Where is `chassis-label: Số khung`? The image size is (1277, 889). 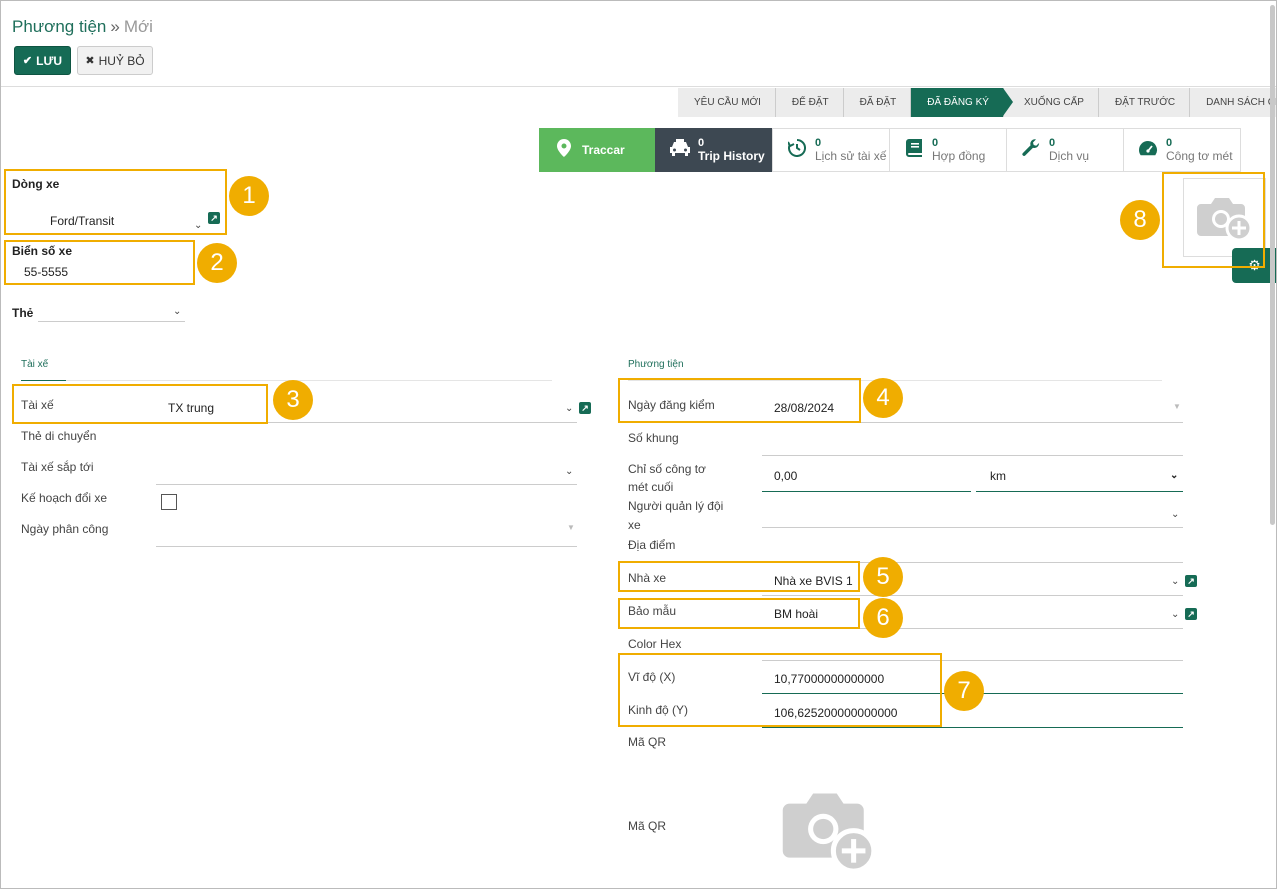
chassis-label: Số khung is located at coordinates (653, 438).